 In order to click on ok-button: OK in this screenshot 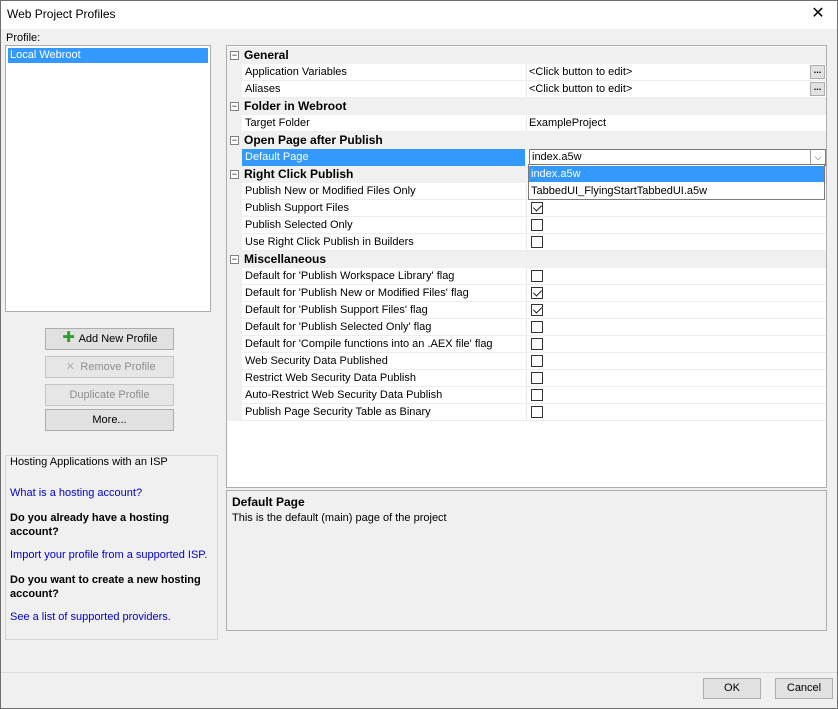, I will do `click(732, 688)`.